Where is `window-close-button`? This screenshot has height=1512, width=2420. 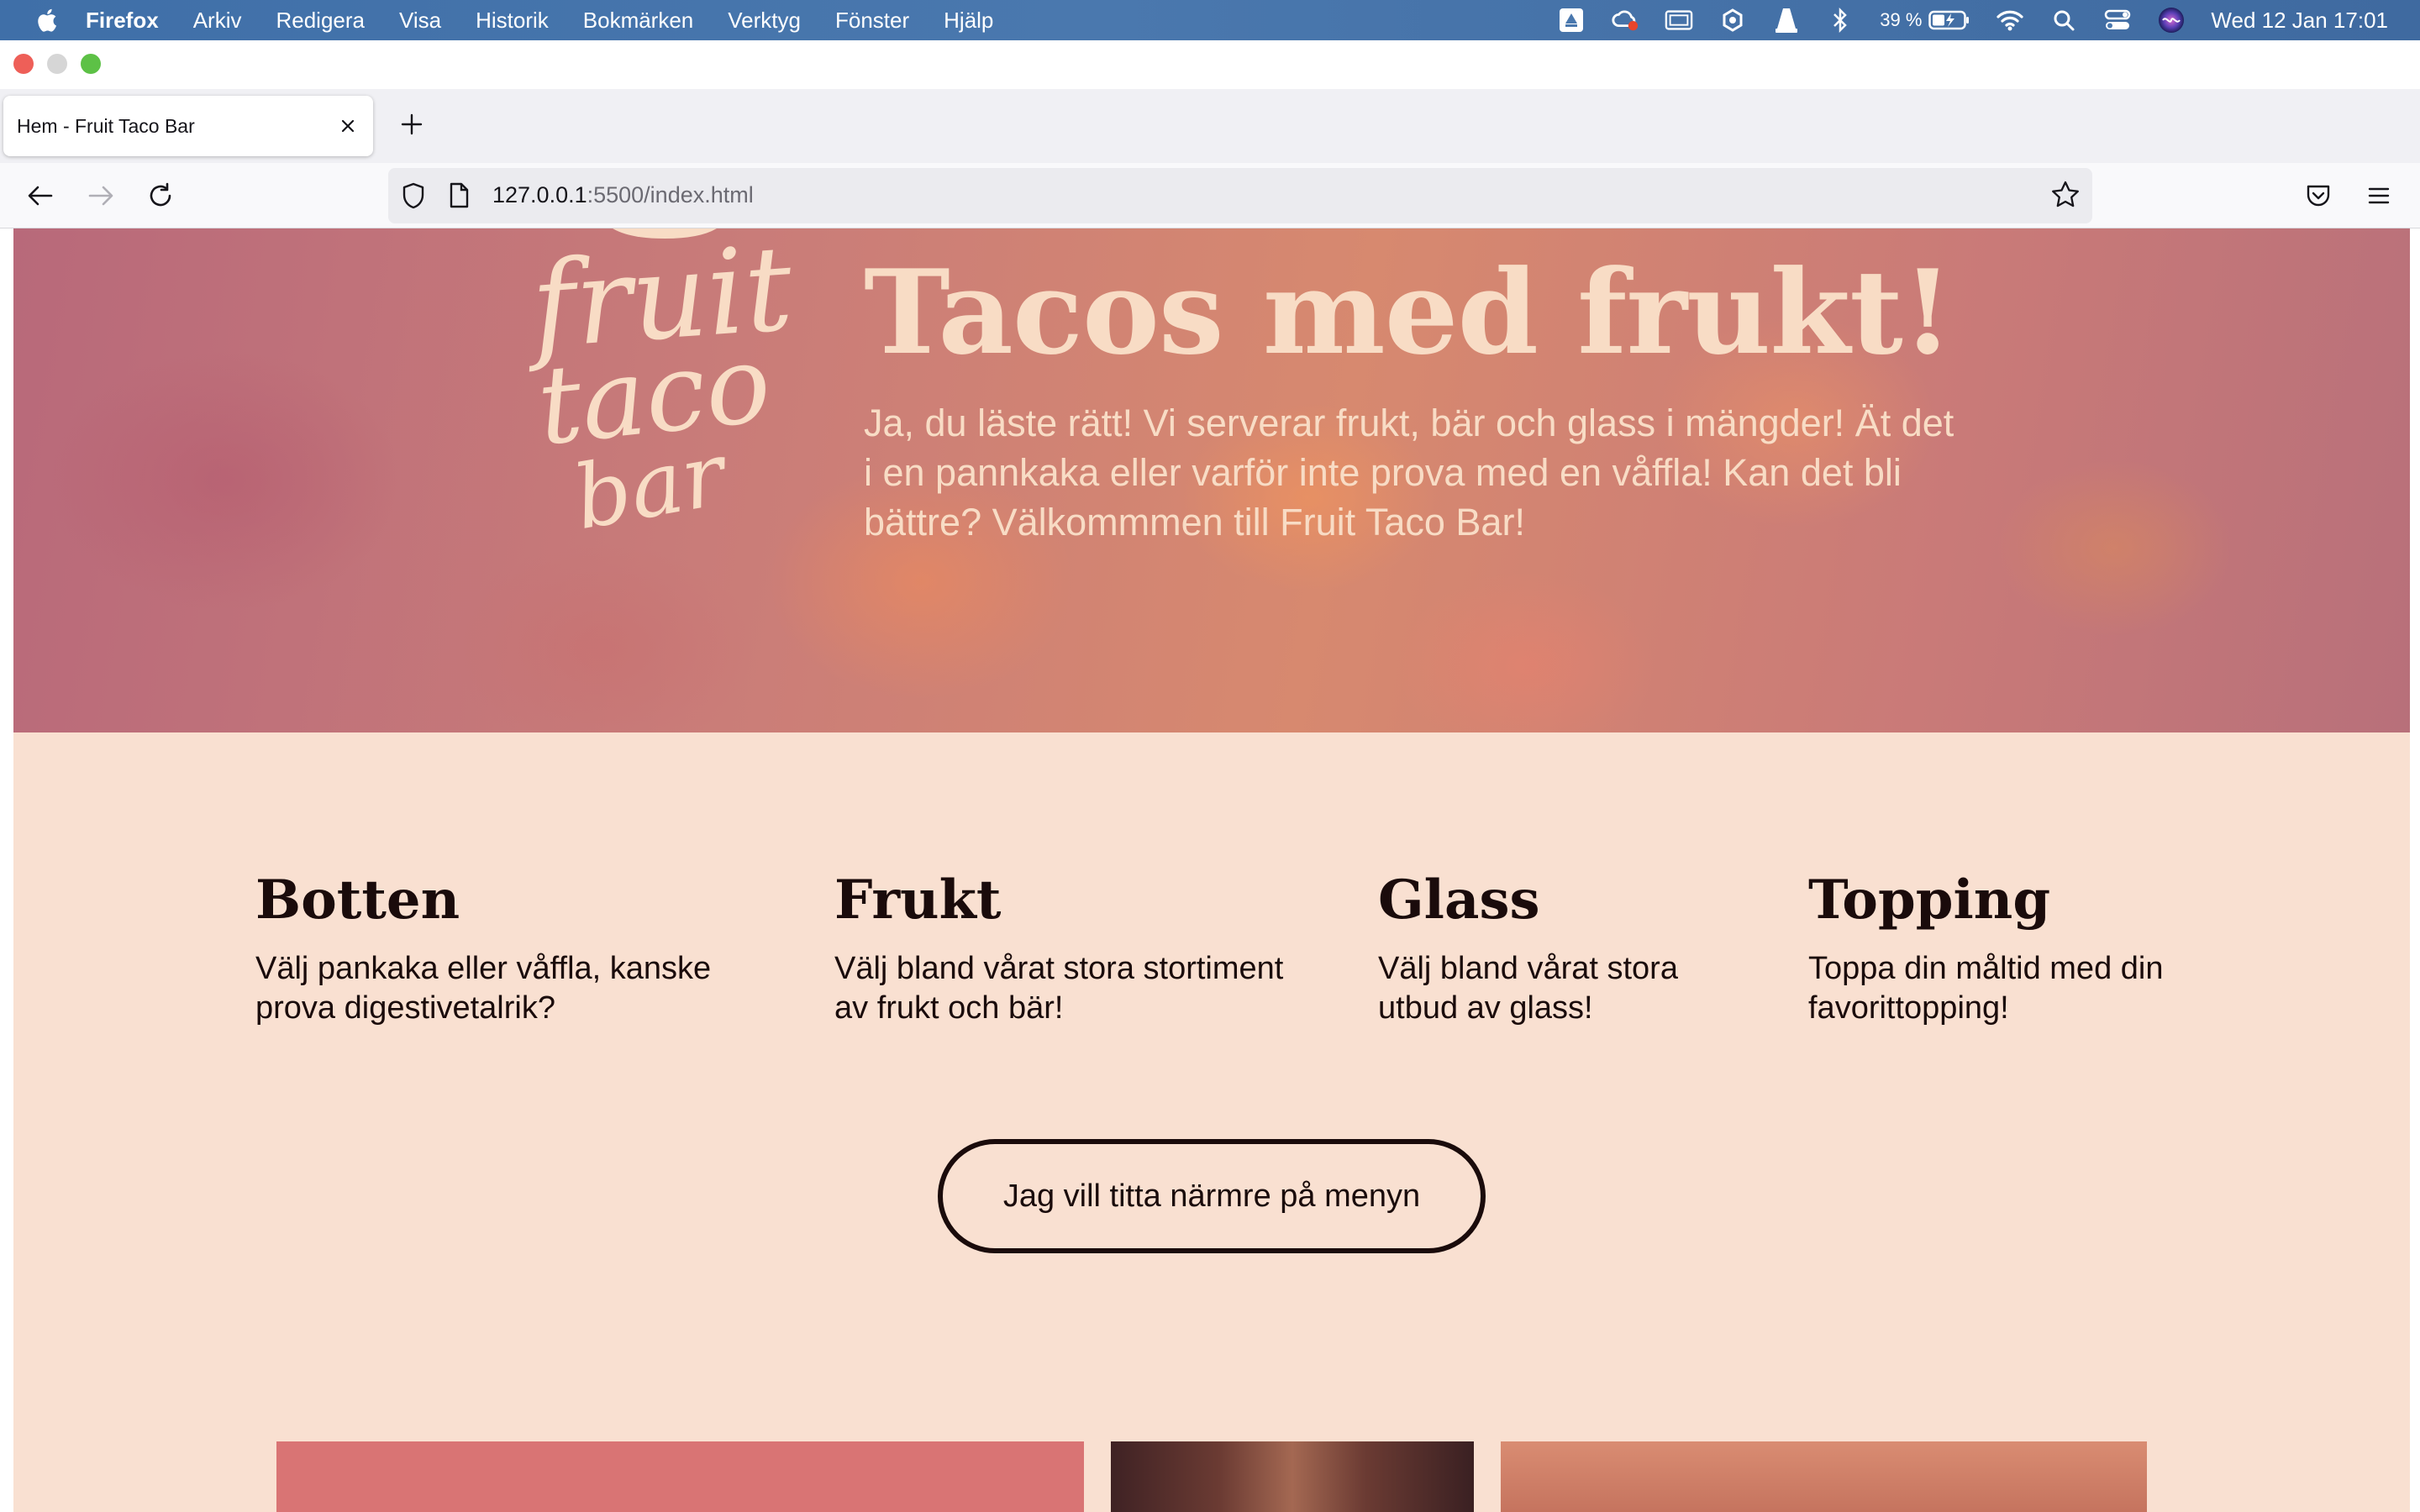
window-close-button is located at coordinates (23, 64).